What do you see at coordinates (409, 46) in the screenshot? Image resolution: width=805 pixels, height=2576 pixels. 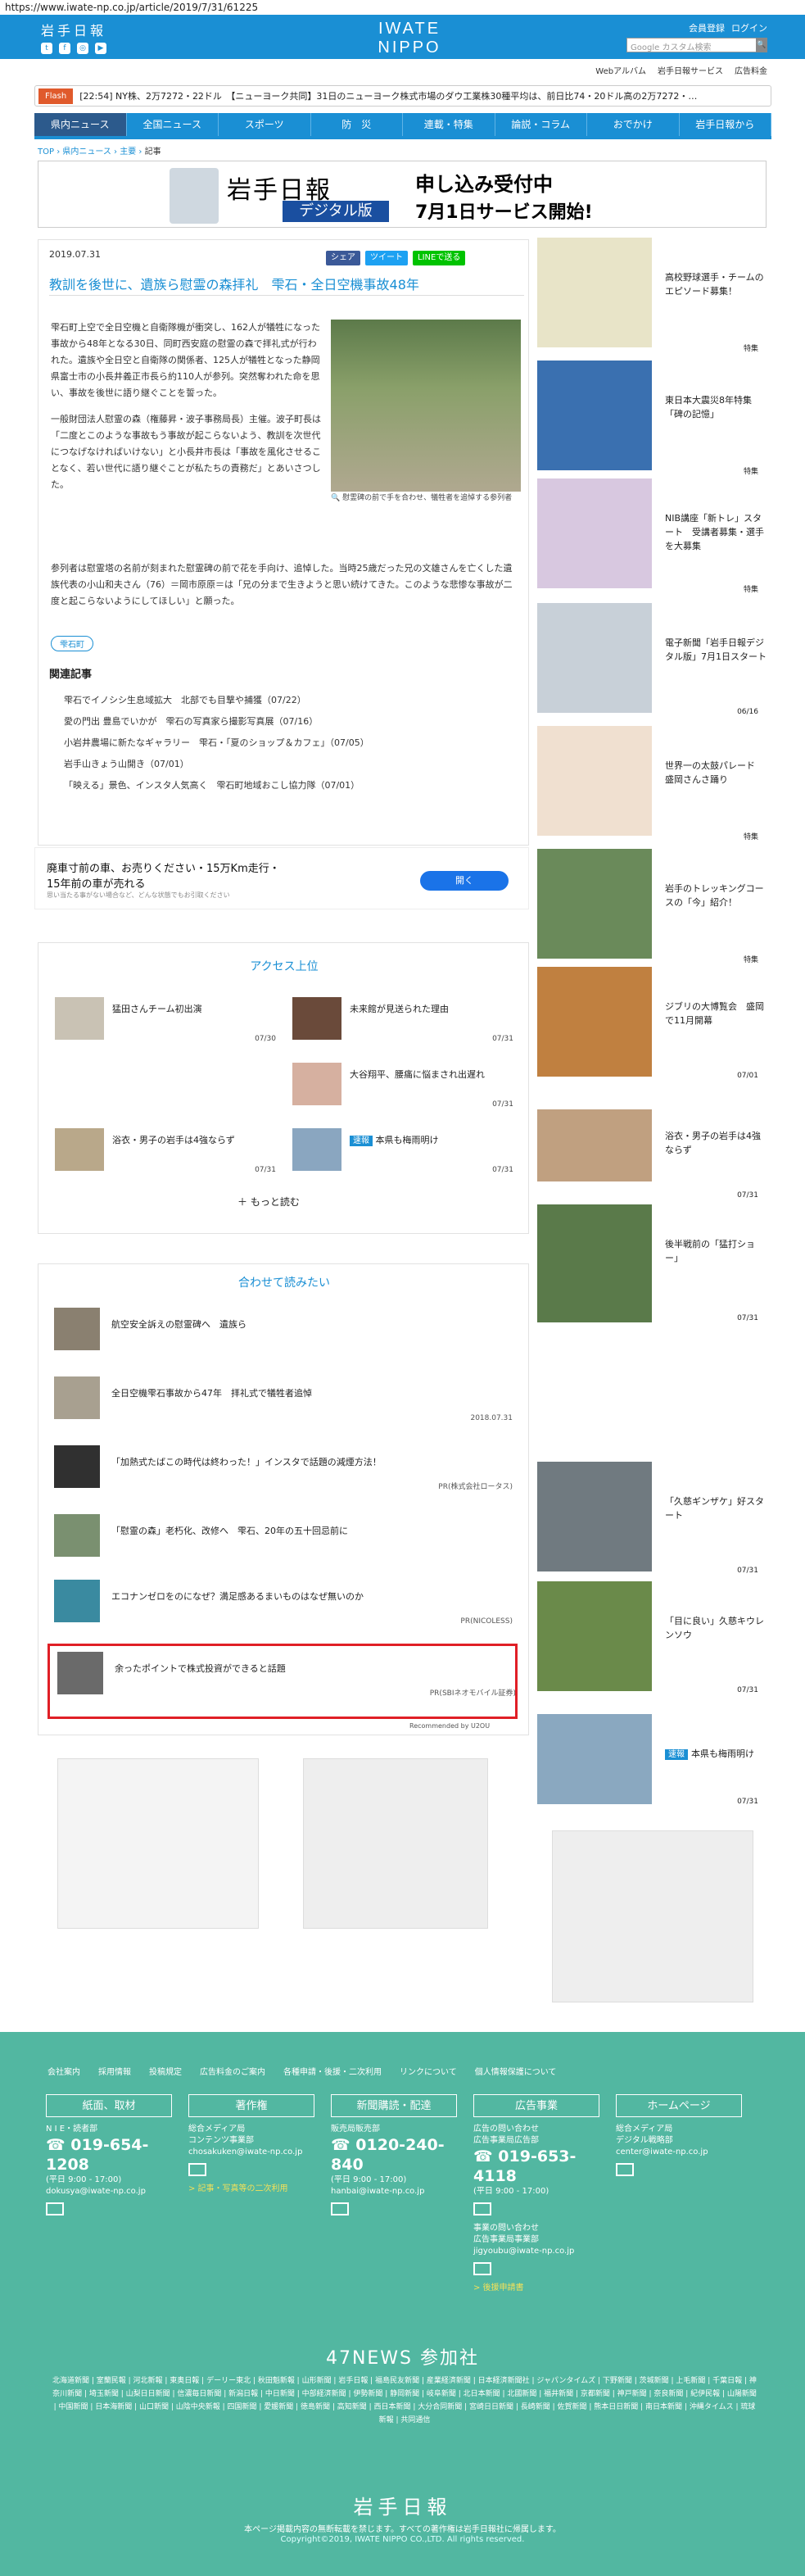 I see `brand: IWATE NIPPO 2019.08.01. 木` at bounding box center [409, 46].